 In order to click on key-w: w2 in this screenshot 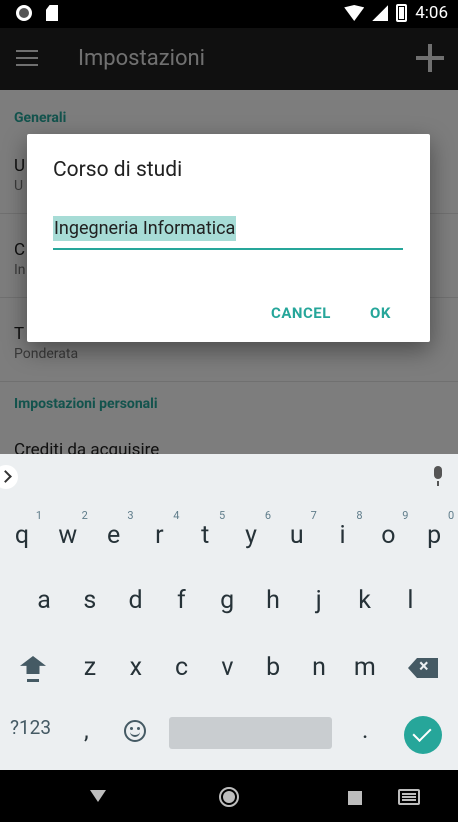, I will do `click(68, 534)`.